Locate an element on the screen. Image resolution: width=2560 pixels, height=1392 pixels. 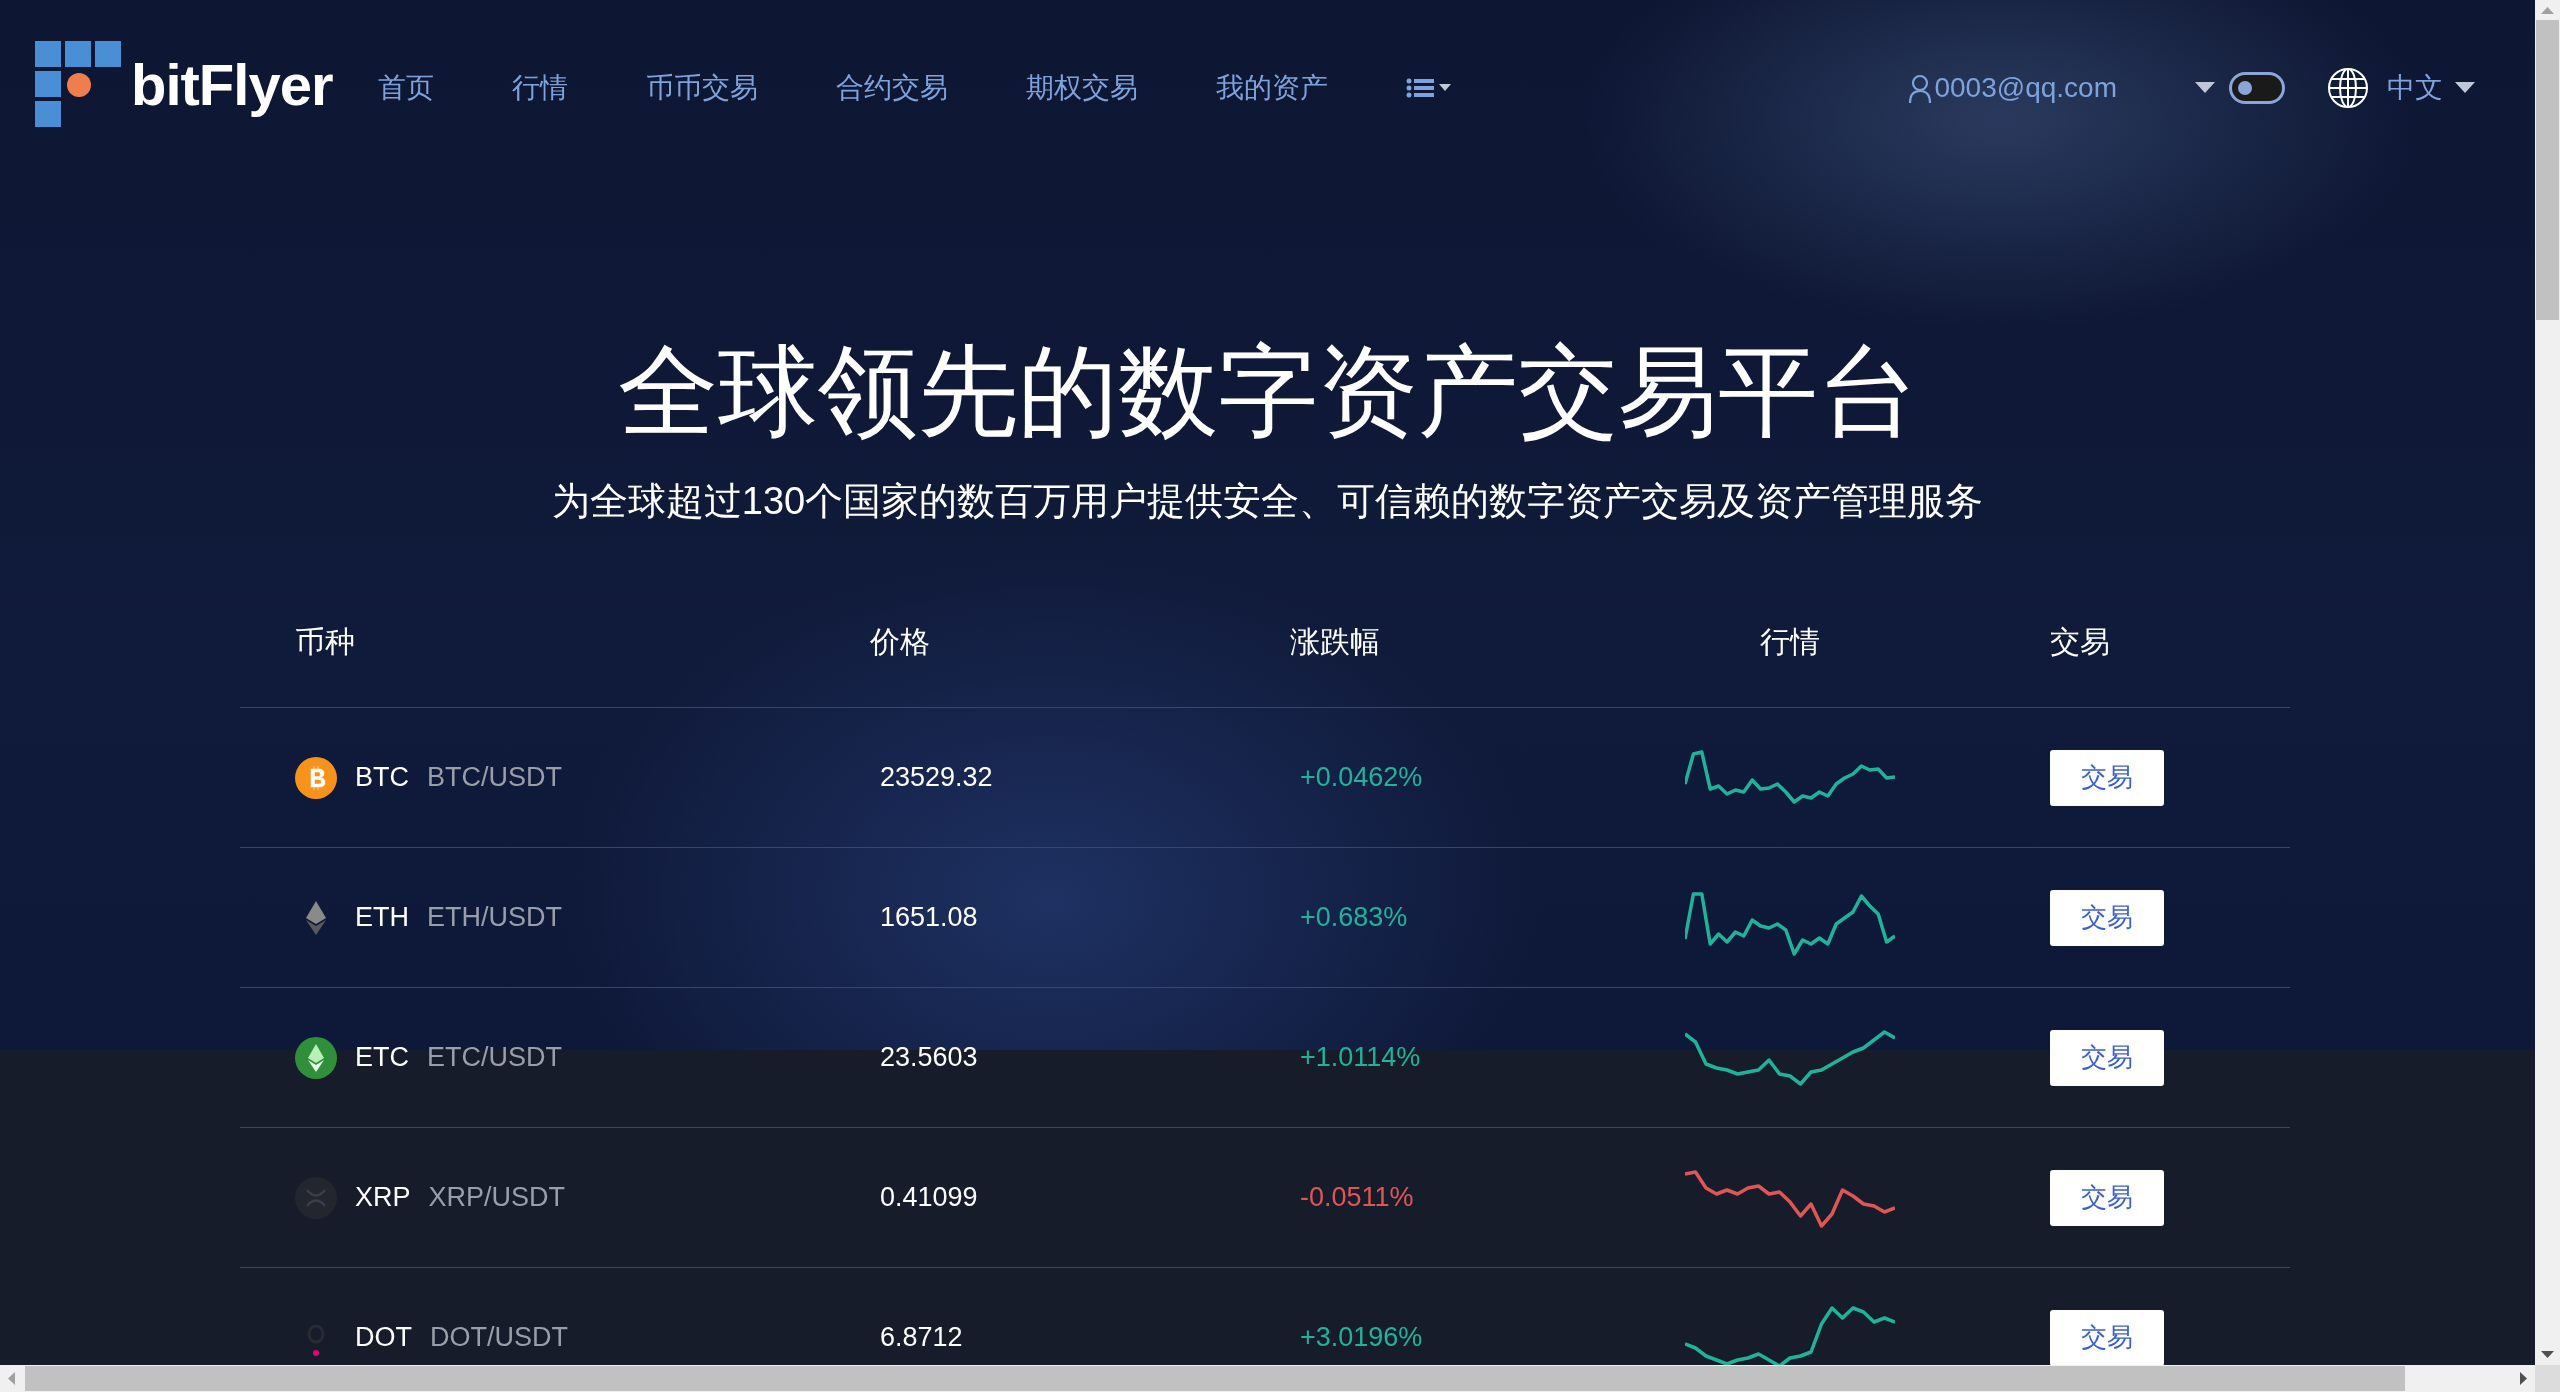
nav-link: 我的资产 is located at coordinates (1271, 88).